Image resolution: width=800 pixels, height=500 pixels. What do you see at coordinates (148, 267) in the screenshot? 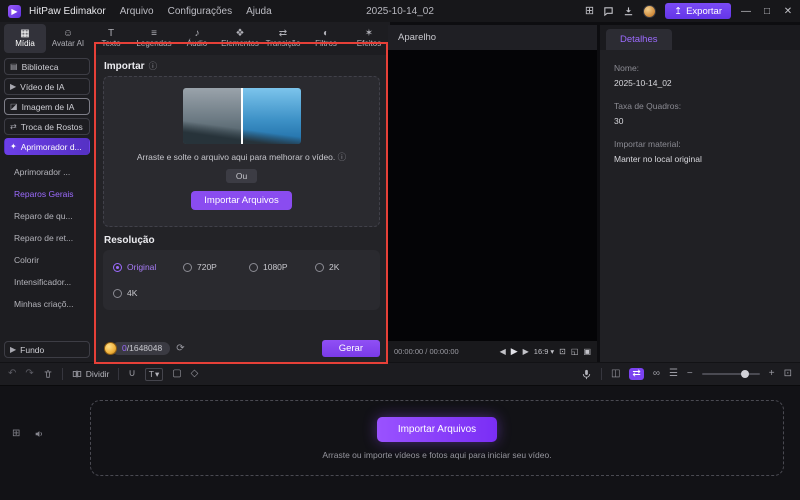
I see `radio-original: Original` at bounding box center [148, 267].